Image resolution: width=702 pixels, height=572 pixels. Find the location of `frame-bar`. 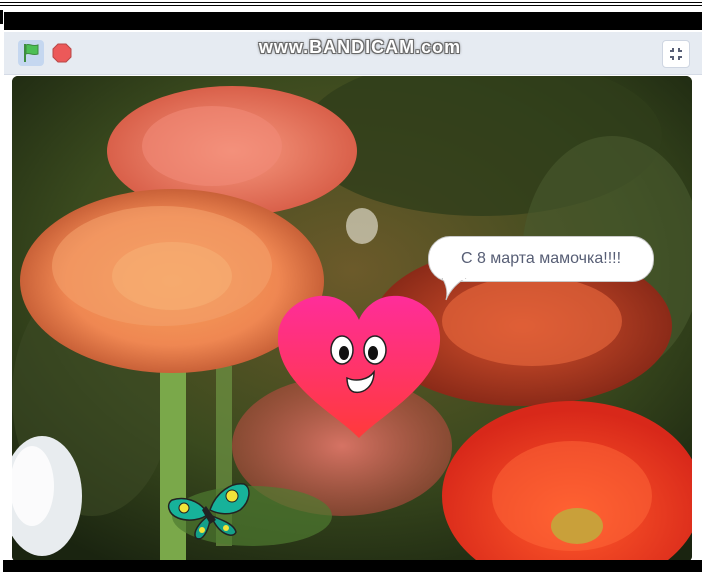

frame-bar is located at coordinates (353, 21).